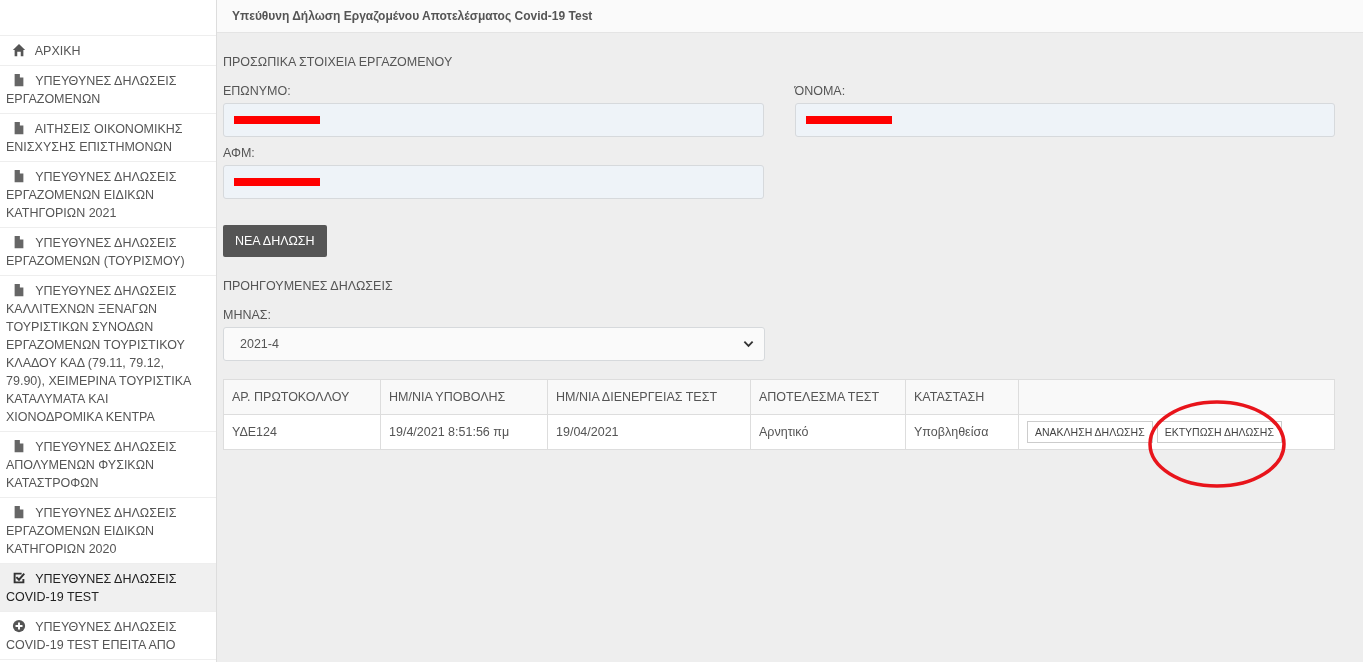 The image size is (1363, 662). I want to click on field-label: ΑΦΜ:, so click(239, 153).